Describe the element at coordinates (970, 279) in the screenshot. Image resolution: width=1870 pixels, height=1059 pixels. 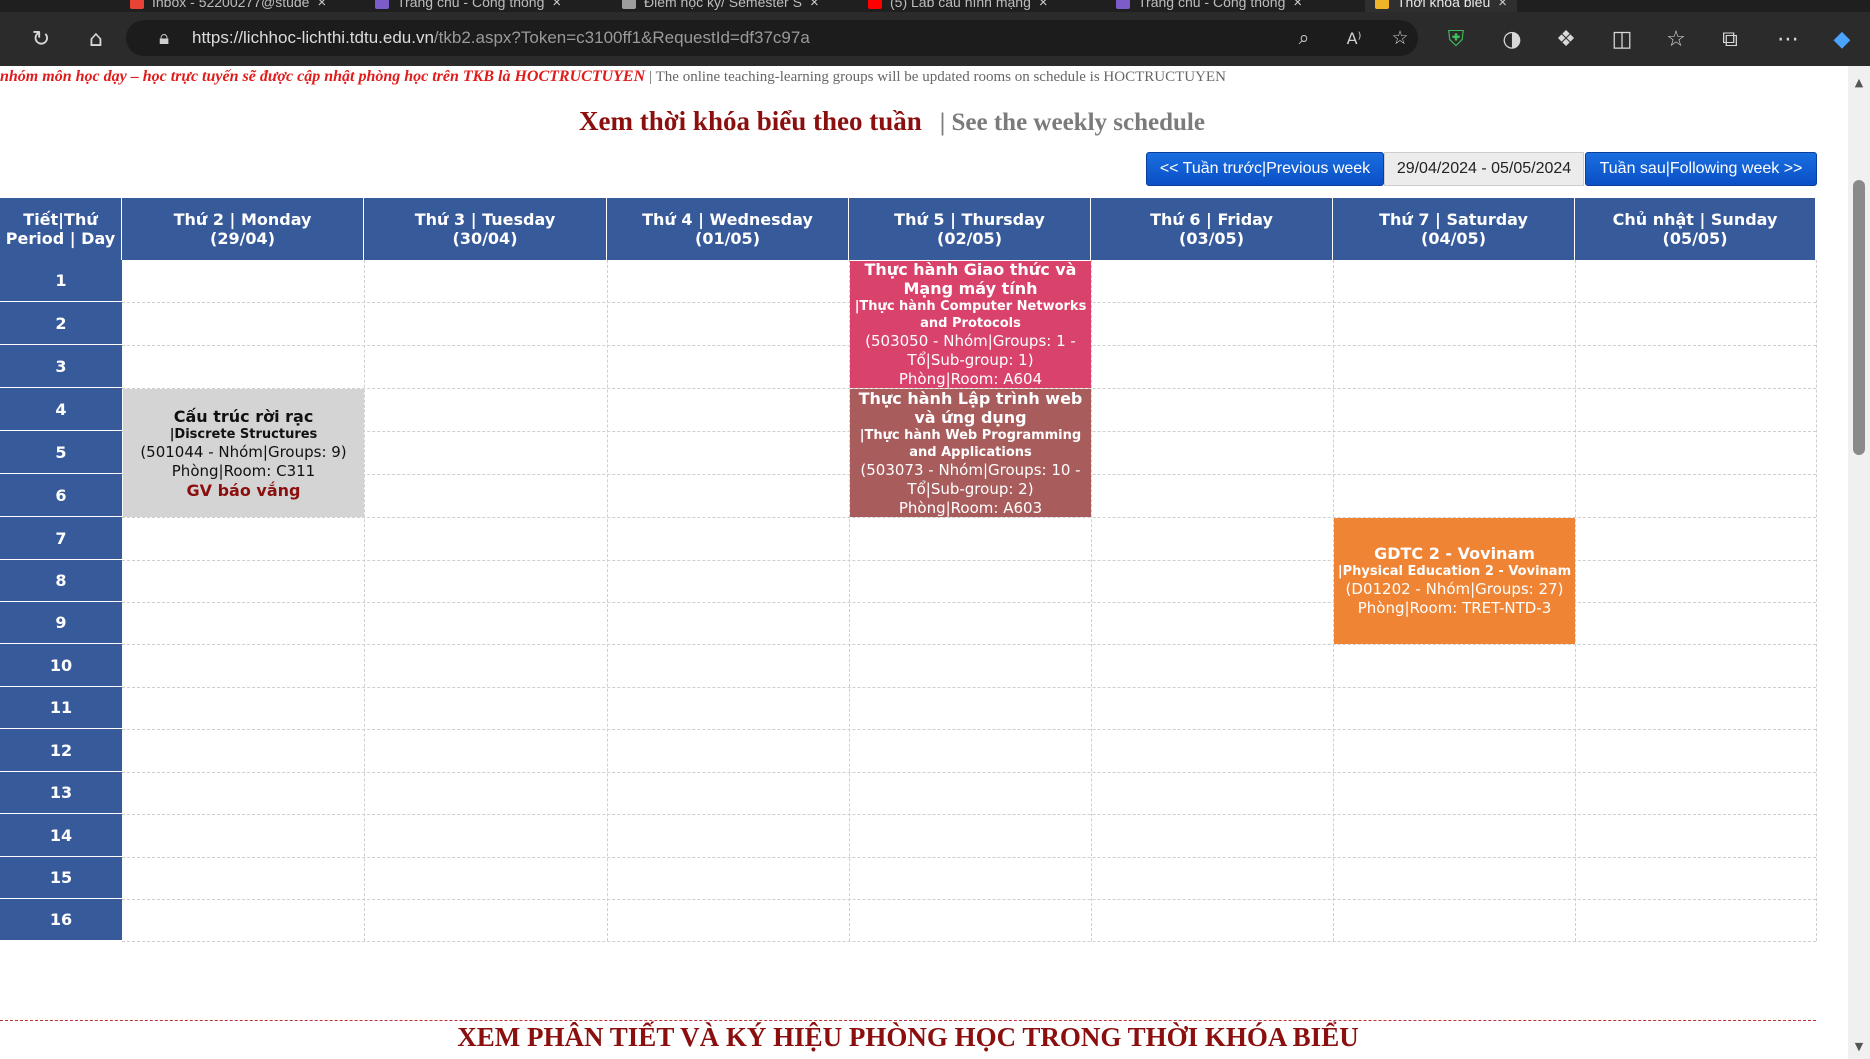
I see `event-line: Thực hành Giao thức và Mạng máy tính` at that location.